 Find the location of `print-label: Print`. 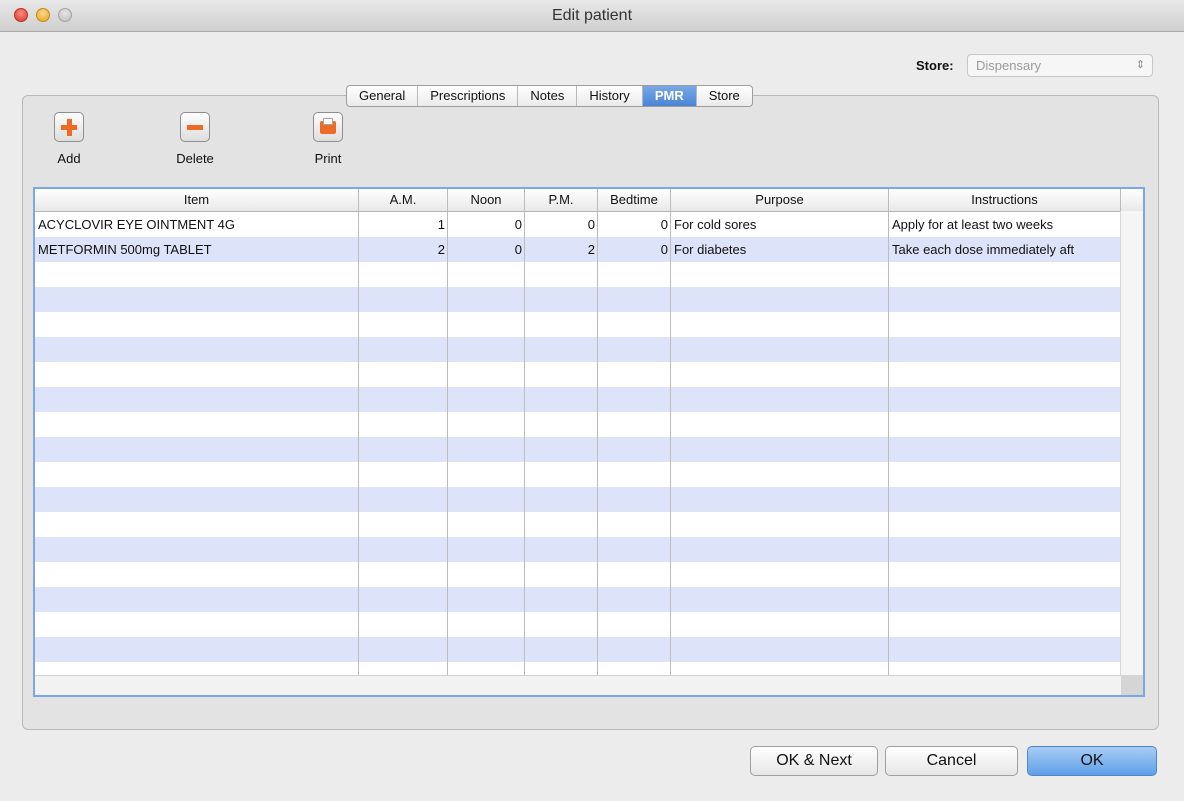

print-label: Print is located at coordinates (328, 158).